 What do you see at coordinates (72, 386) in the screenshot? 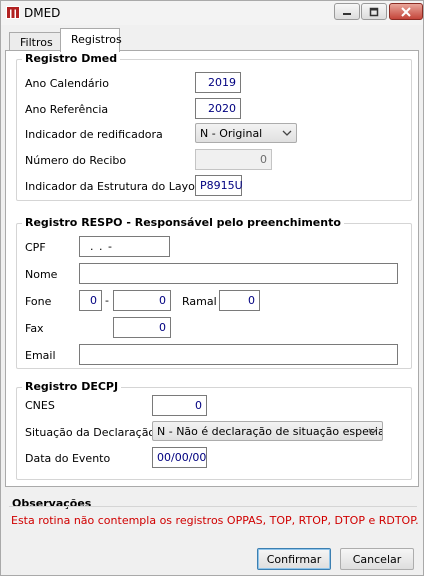
I see `registro-decpj-title: Registro DECPJ` at bounding box center [72, 386].